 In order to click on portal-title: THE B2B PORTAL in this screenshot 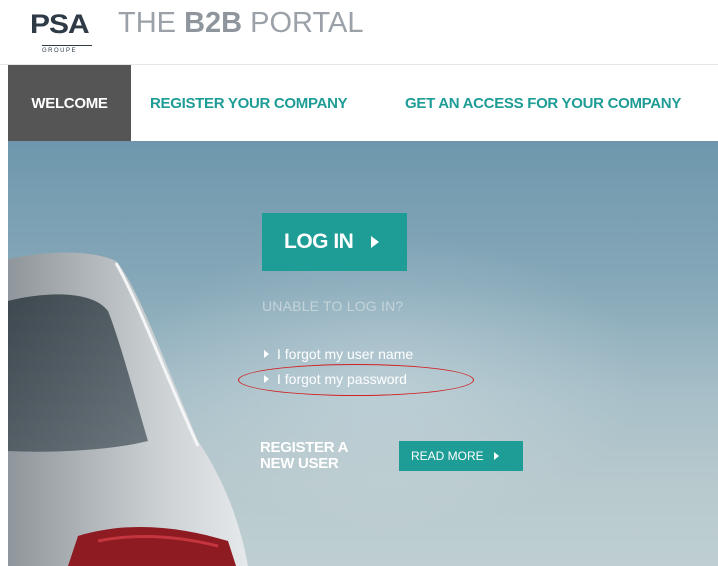, I will do `click(241, 23)`.